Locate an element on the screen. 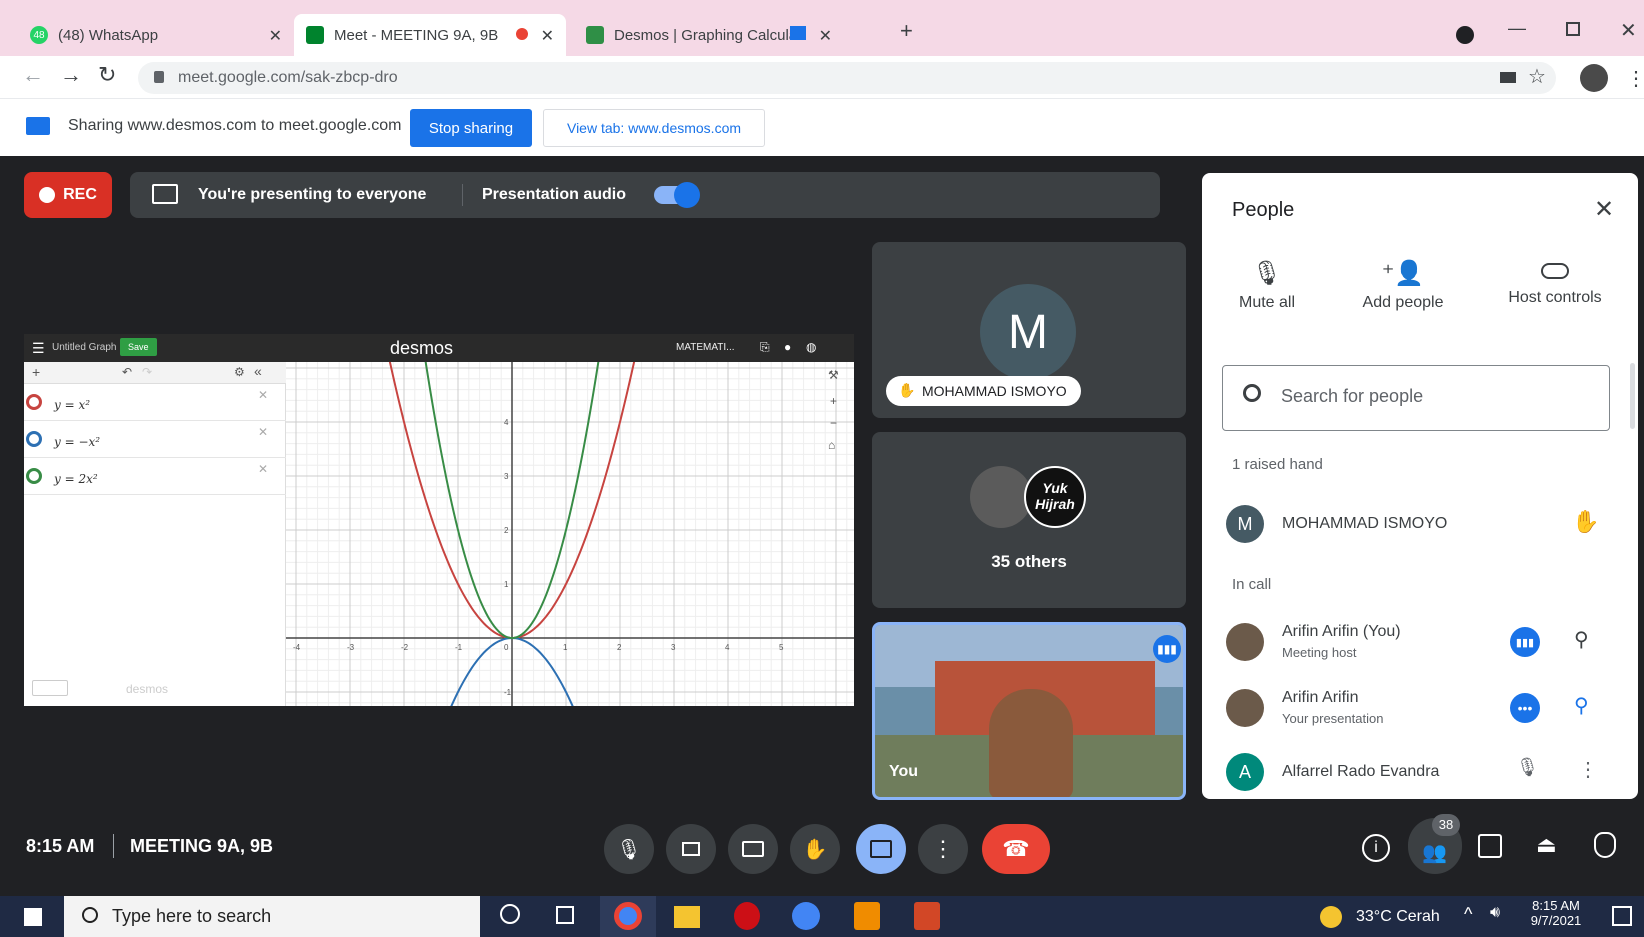 This screenshot has width=1644, height=937. file-explorer-icon is located at coordinates (687, 917).